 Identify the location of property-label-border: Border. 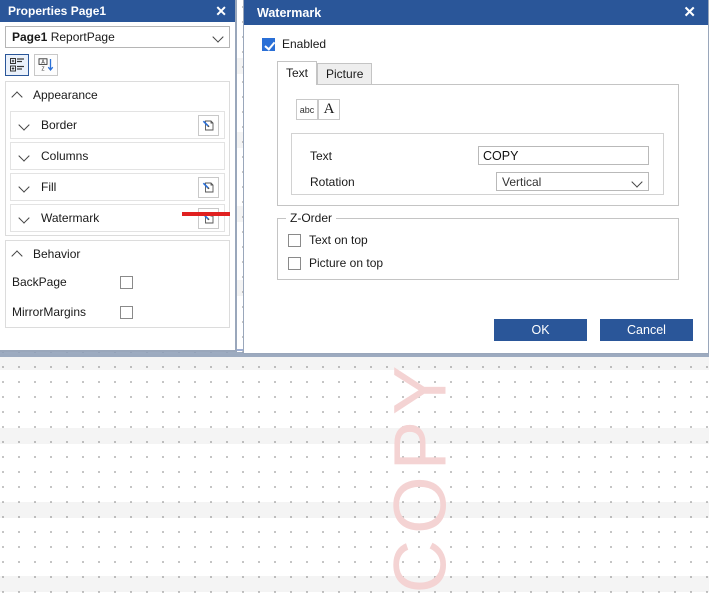
(59, 125).